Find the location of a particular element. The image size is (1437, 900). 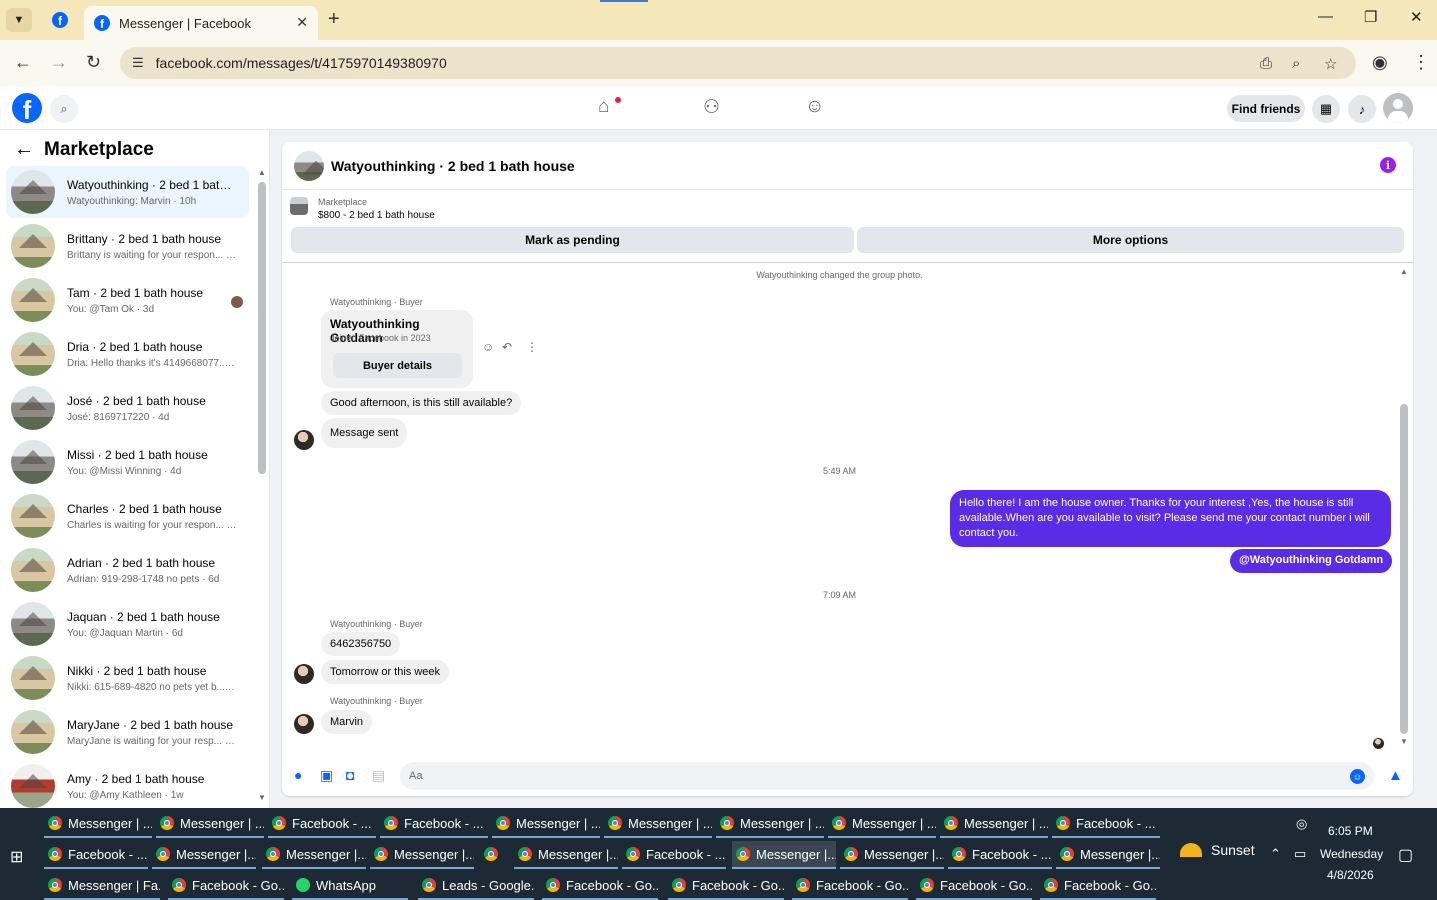

like-thumb-icon: ▲ is located at coordinates (1395, 775).